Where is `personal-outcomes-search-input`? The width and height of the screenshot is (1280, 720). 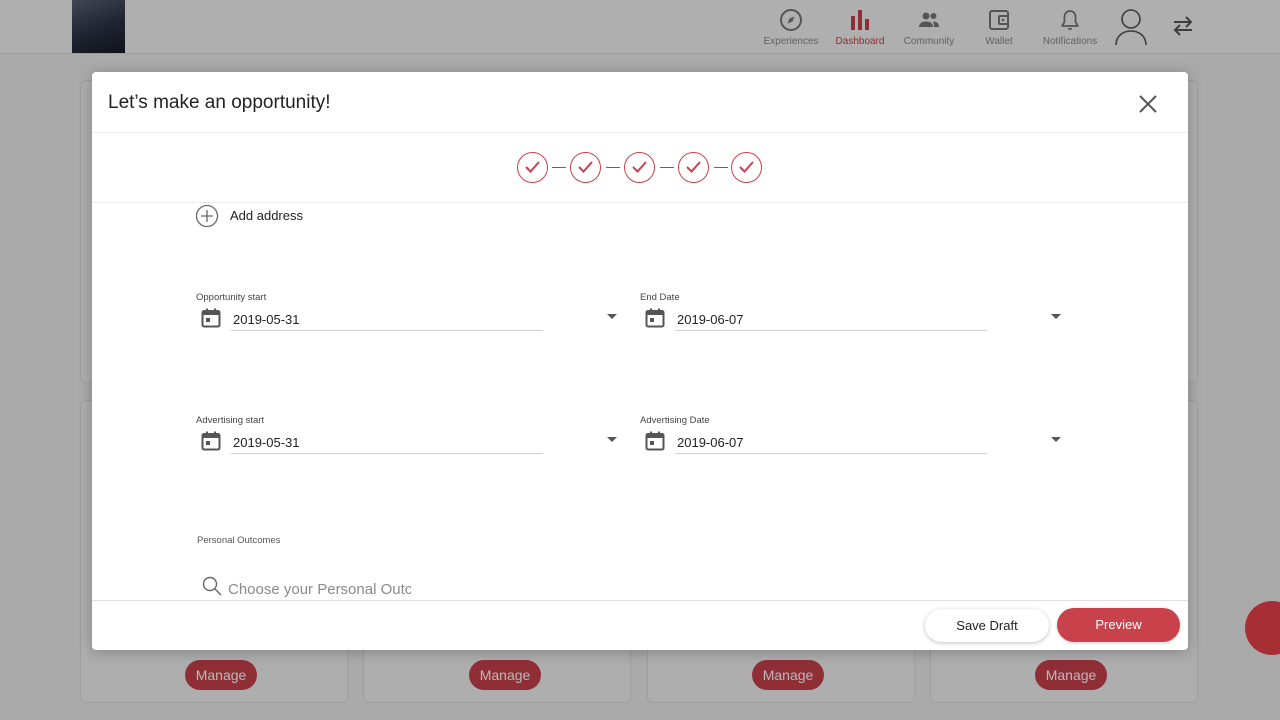
personal-outcomes-search-input is located at coordinates (319, 589).